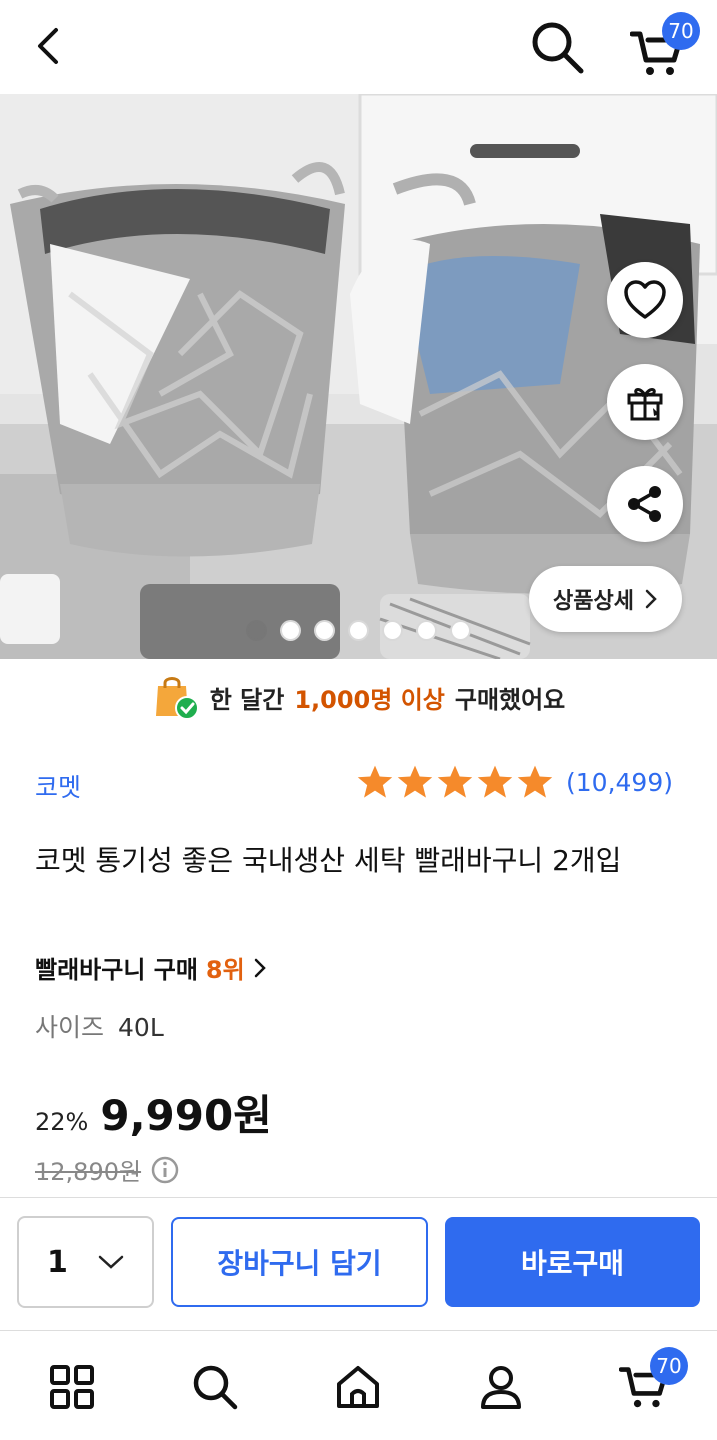  What do you see at coordinates (85, 1262) in the screenshot?
I see `quantity-select: 1` at bounding box center [85, 1262].